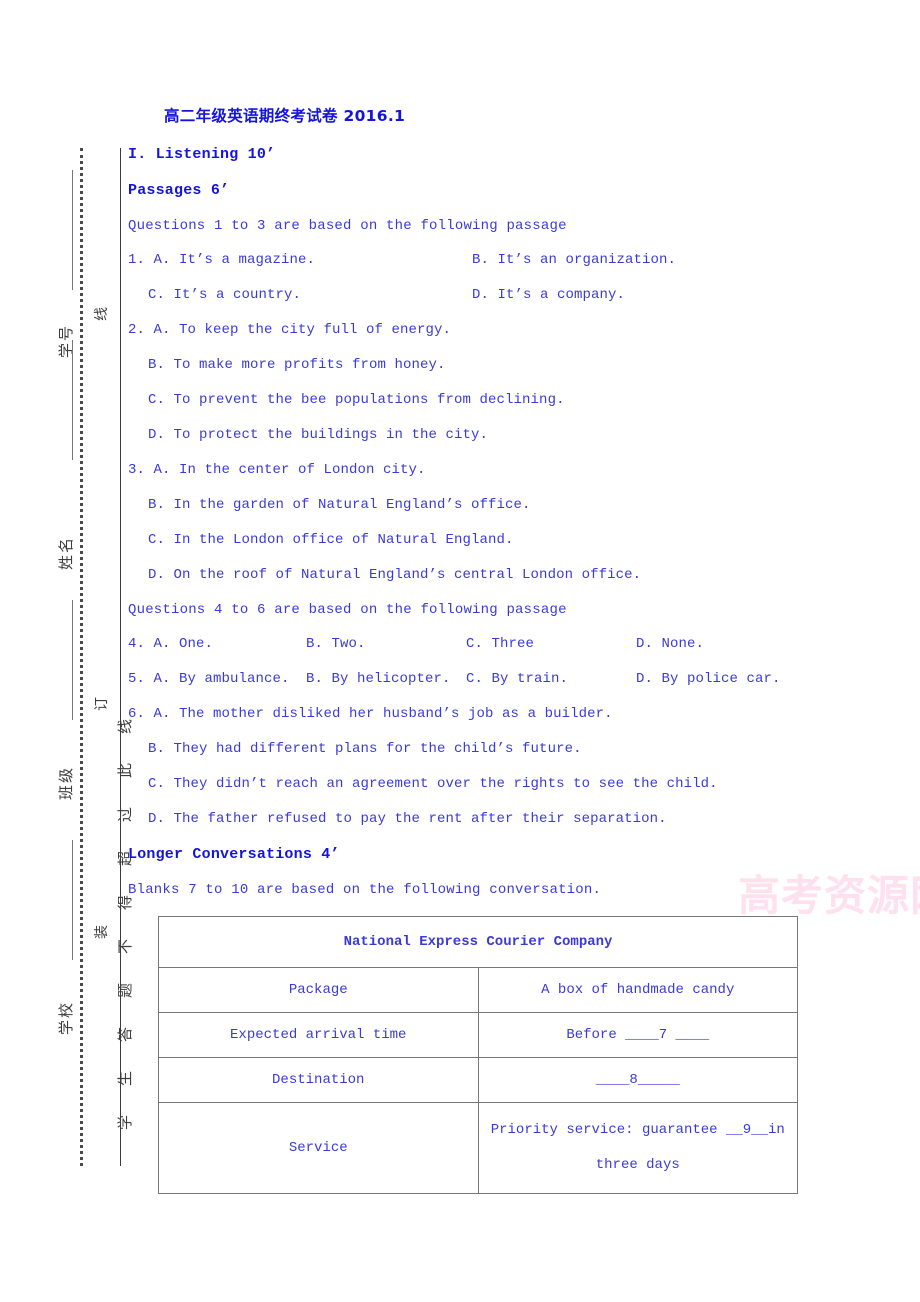  What do you see at coordinates (81, 657) in the screenshot?
I see `seal-dotted-line` at bounding box center [81, 657].